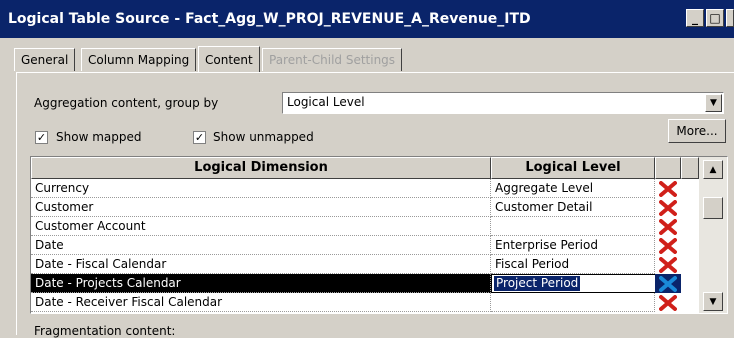 Image resolution: width=734 pixels, height=338 pixels. What do you see at coordinates (713, 208) in the screenshot?
I see `scroll-thumb` at bounding box center [713, 208].